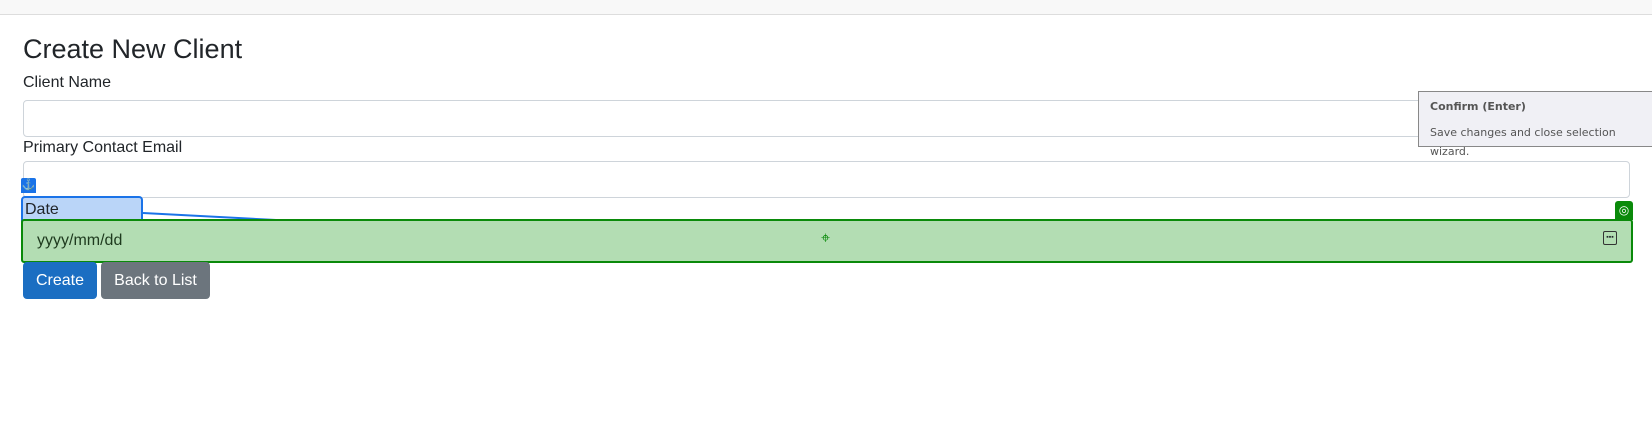 This screenshot has height=439, width=1652. I want to click on tooltip-title: Confirm (Enter), so click(1478, 106).